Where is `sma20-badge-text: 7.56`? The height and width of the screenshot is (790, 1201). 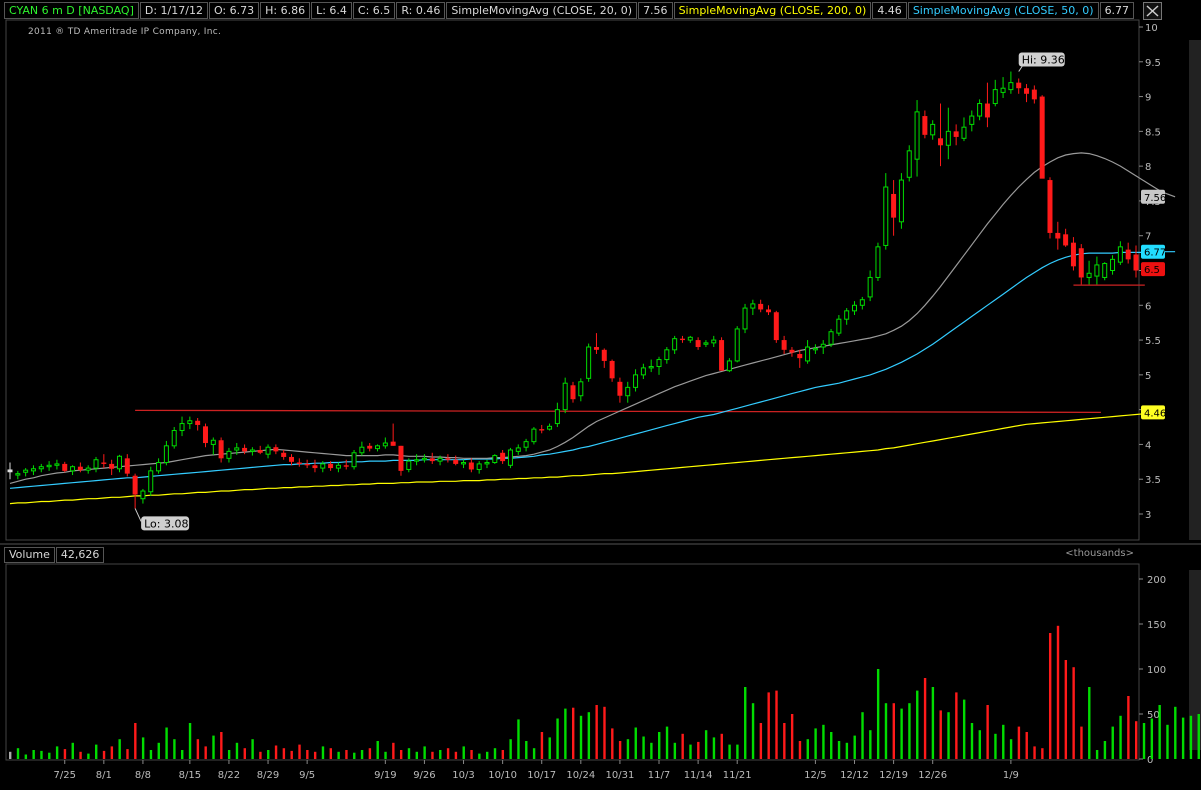
sma20-badge-text: 7.56 is located at coordinates (1155, 198).